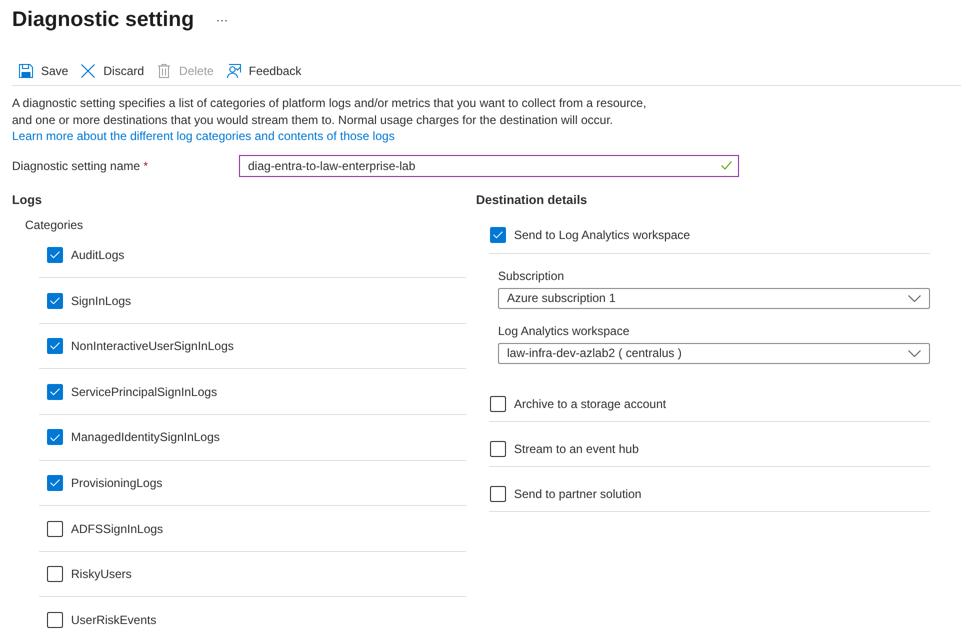  I want to click on dropdown: law-infra-dev-azlab2 ( centralus ), so click(714, 353).